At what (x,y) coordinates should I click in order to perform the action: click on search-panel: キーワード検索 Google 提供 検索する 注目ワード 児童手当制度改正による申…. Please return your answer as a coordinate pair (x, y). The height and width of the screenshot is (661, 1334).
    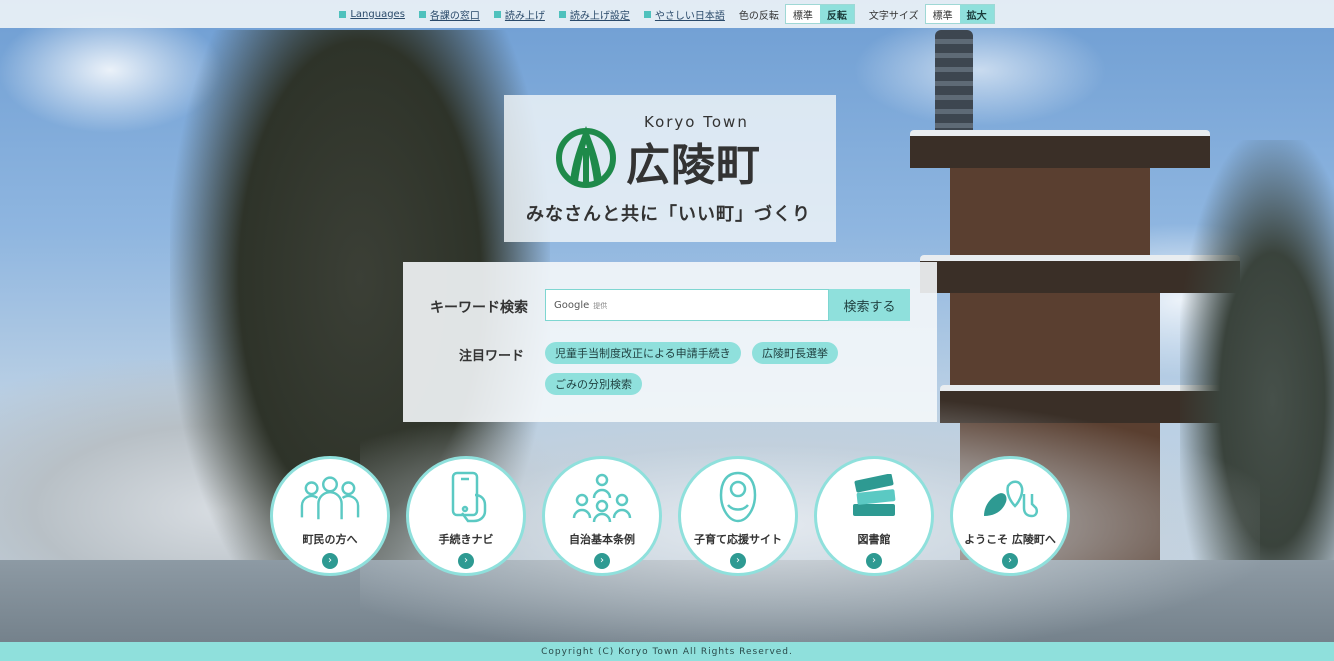
    Looking at the image, I should click on (670, 342).